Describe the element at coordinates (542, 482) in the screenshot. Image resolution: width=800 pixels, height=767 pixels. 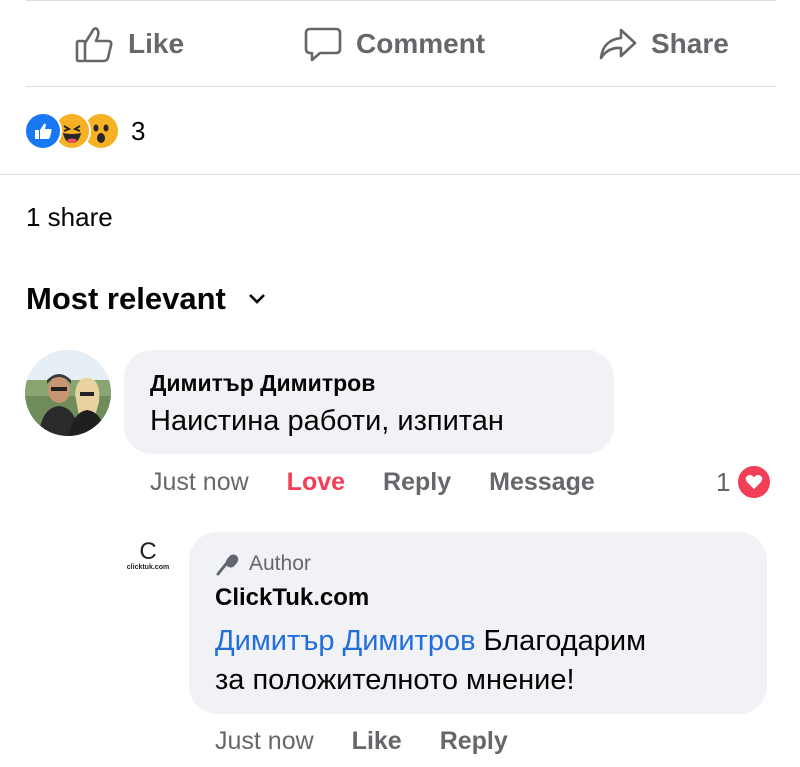
I see `message-button: Message` at that location.